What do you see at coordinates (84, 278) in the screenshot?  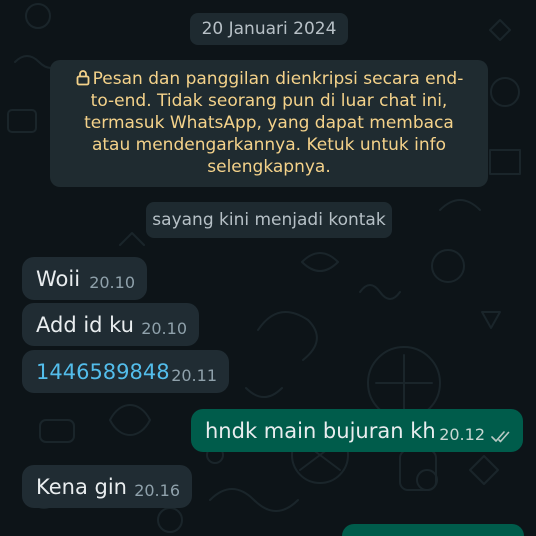 I see `message-bubble-incoming: Woii 20.10` at bounding box center [84, 278].